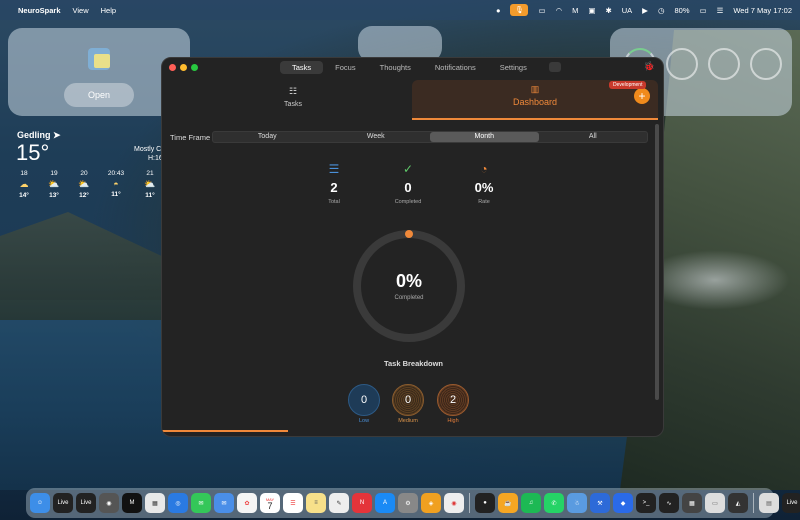 Image resolution: width=800 pixels, height=520 pixels. What do you see at coordinates (519, 10) in the screenshot?
I see `microphone-icon: 🎙` at bounding box center [519, 10].